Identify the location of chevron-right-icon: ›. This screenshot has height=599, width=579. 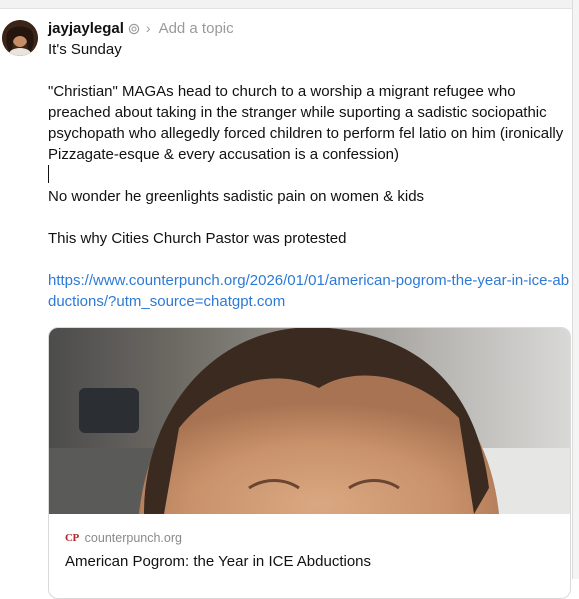
(148, 28).